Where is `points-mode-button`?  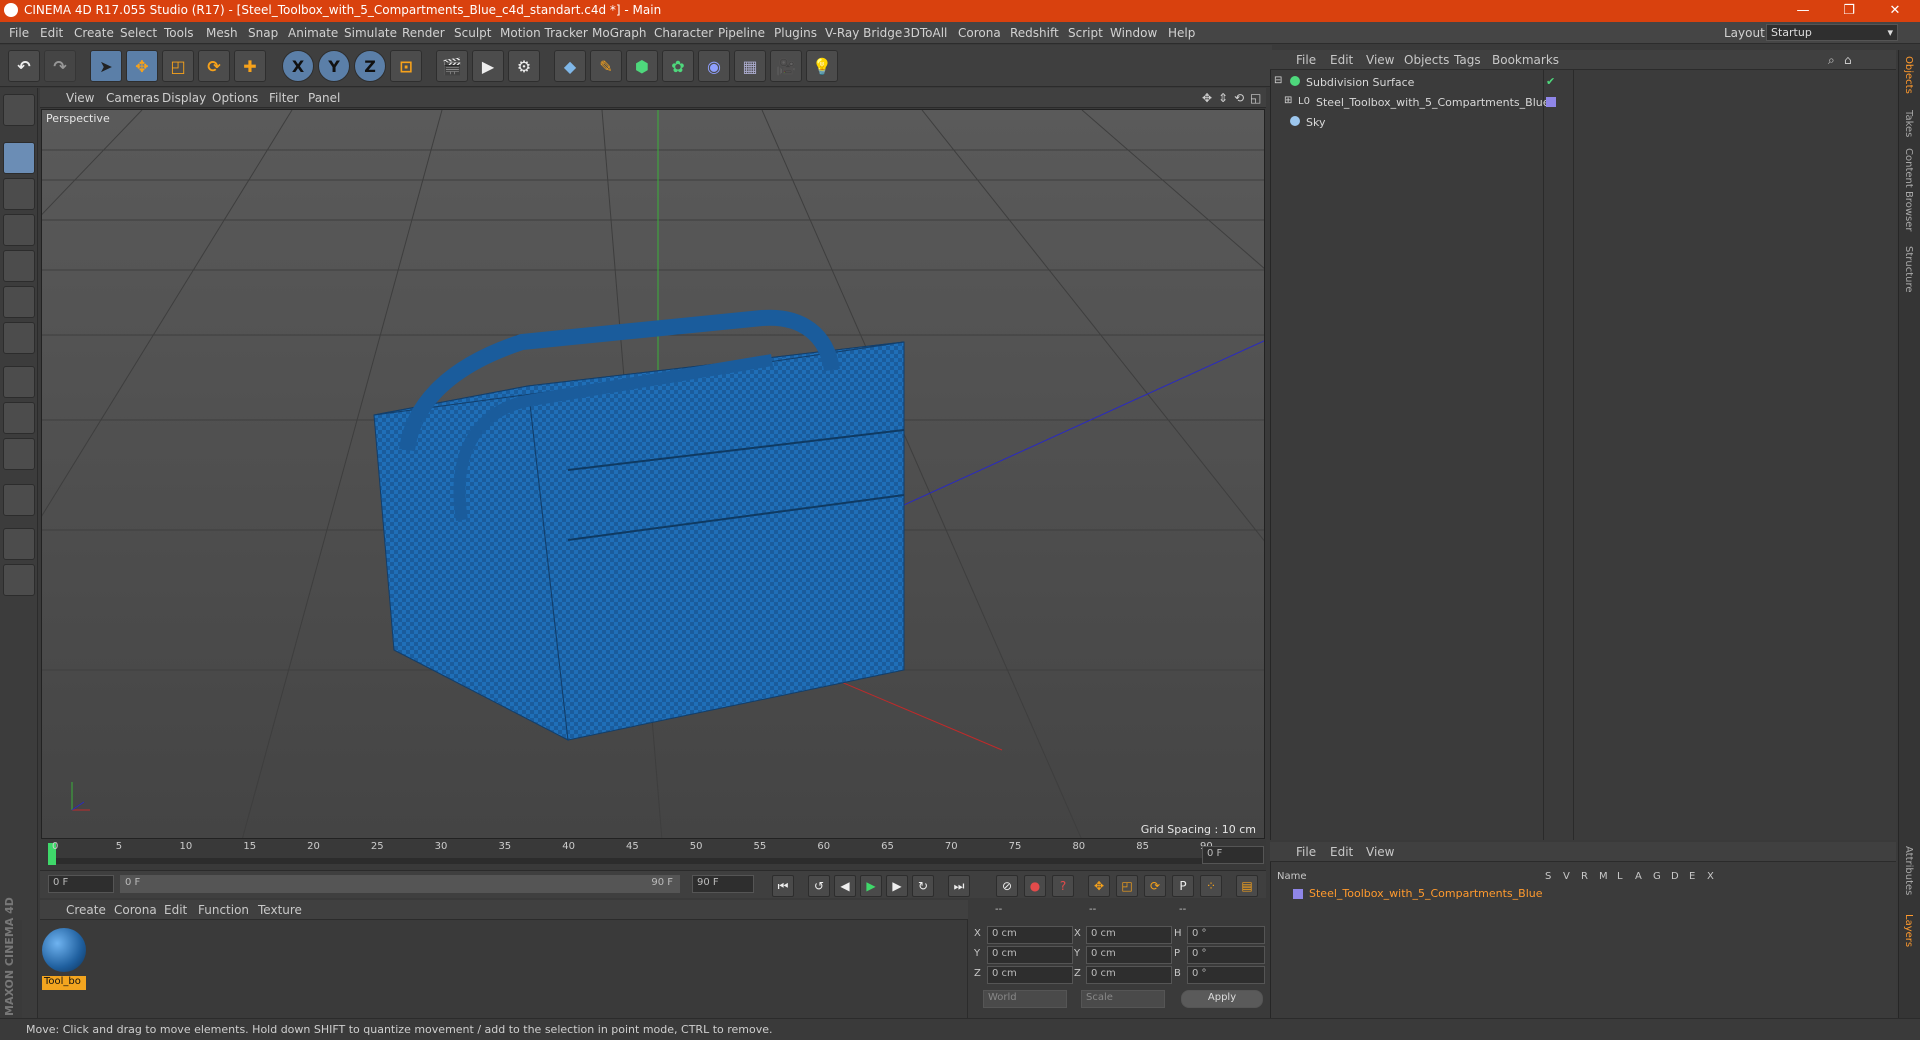
points-mode-button is located at coordinates (19, 266).